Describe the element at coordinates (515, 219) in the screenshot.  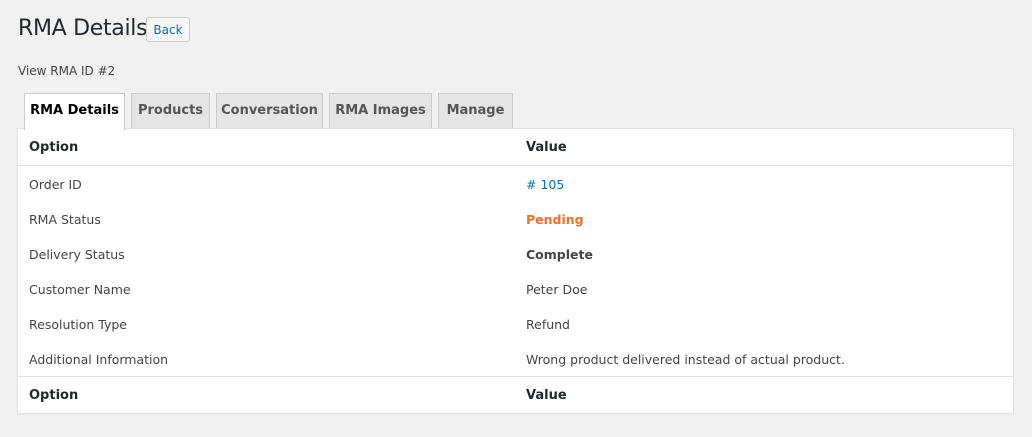
I see `table-row: RMA Status Pending` at that location.